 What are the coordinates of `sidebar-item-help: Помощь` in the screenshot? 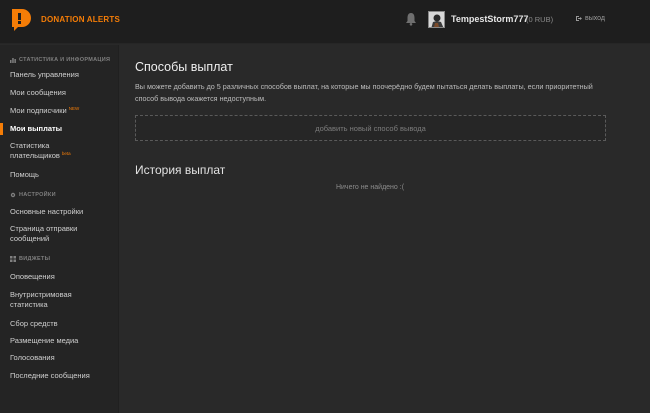 It's located at (62, 175).